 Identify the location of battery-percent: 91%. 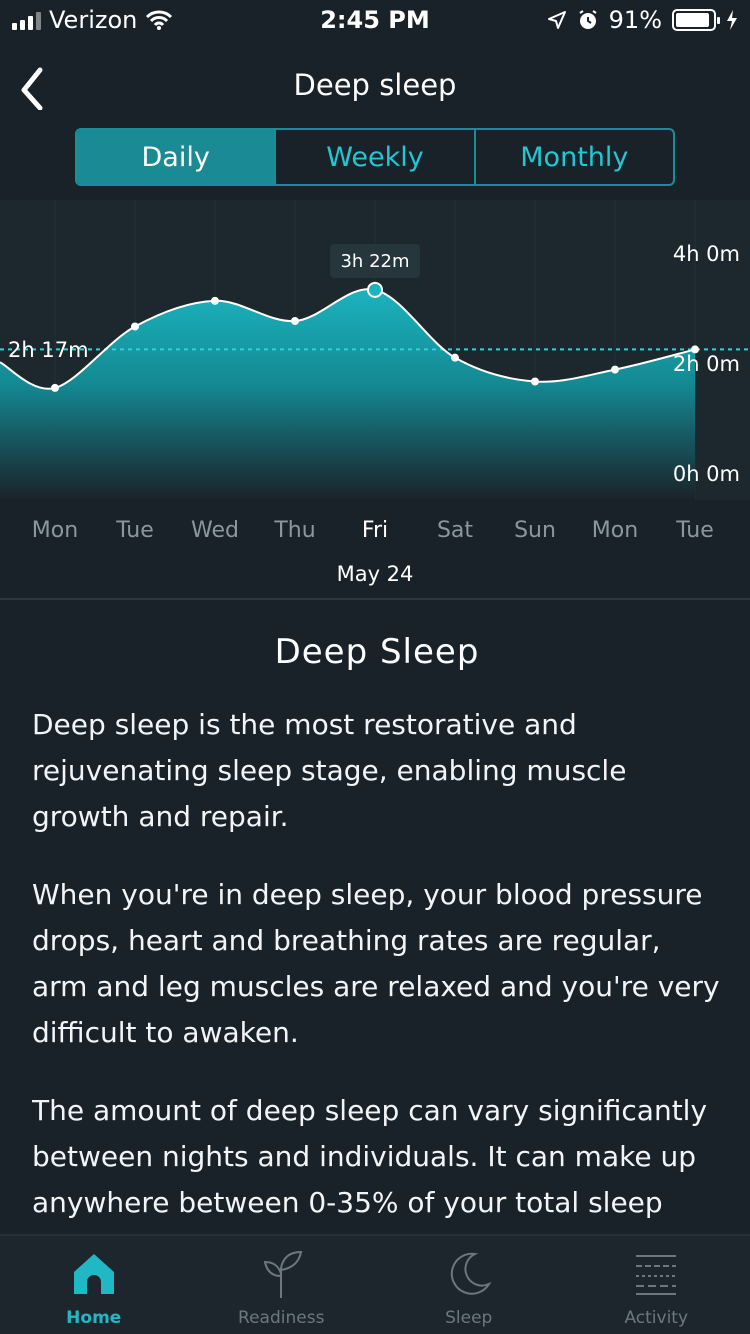
(635, 20).